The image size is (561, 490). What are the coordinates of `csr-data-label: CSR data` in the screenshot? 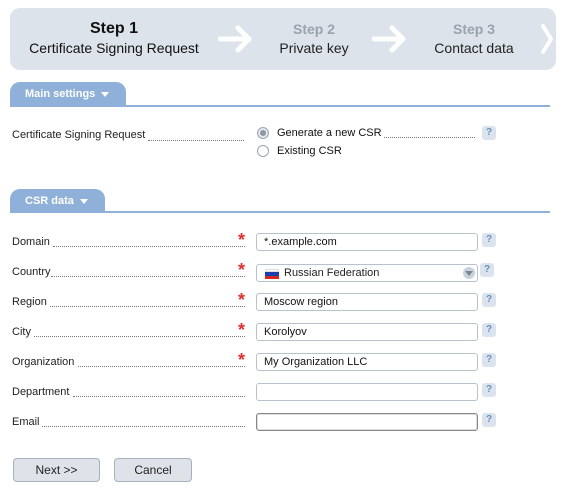 It's located at (49, 201).